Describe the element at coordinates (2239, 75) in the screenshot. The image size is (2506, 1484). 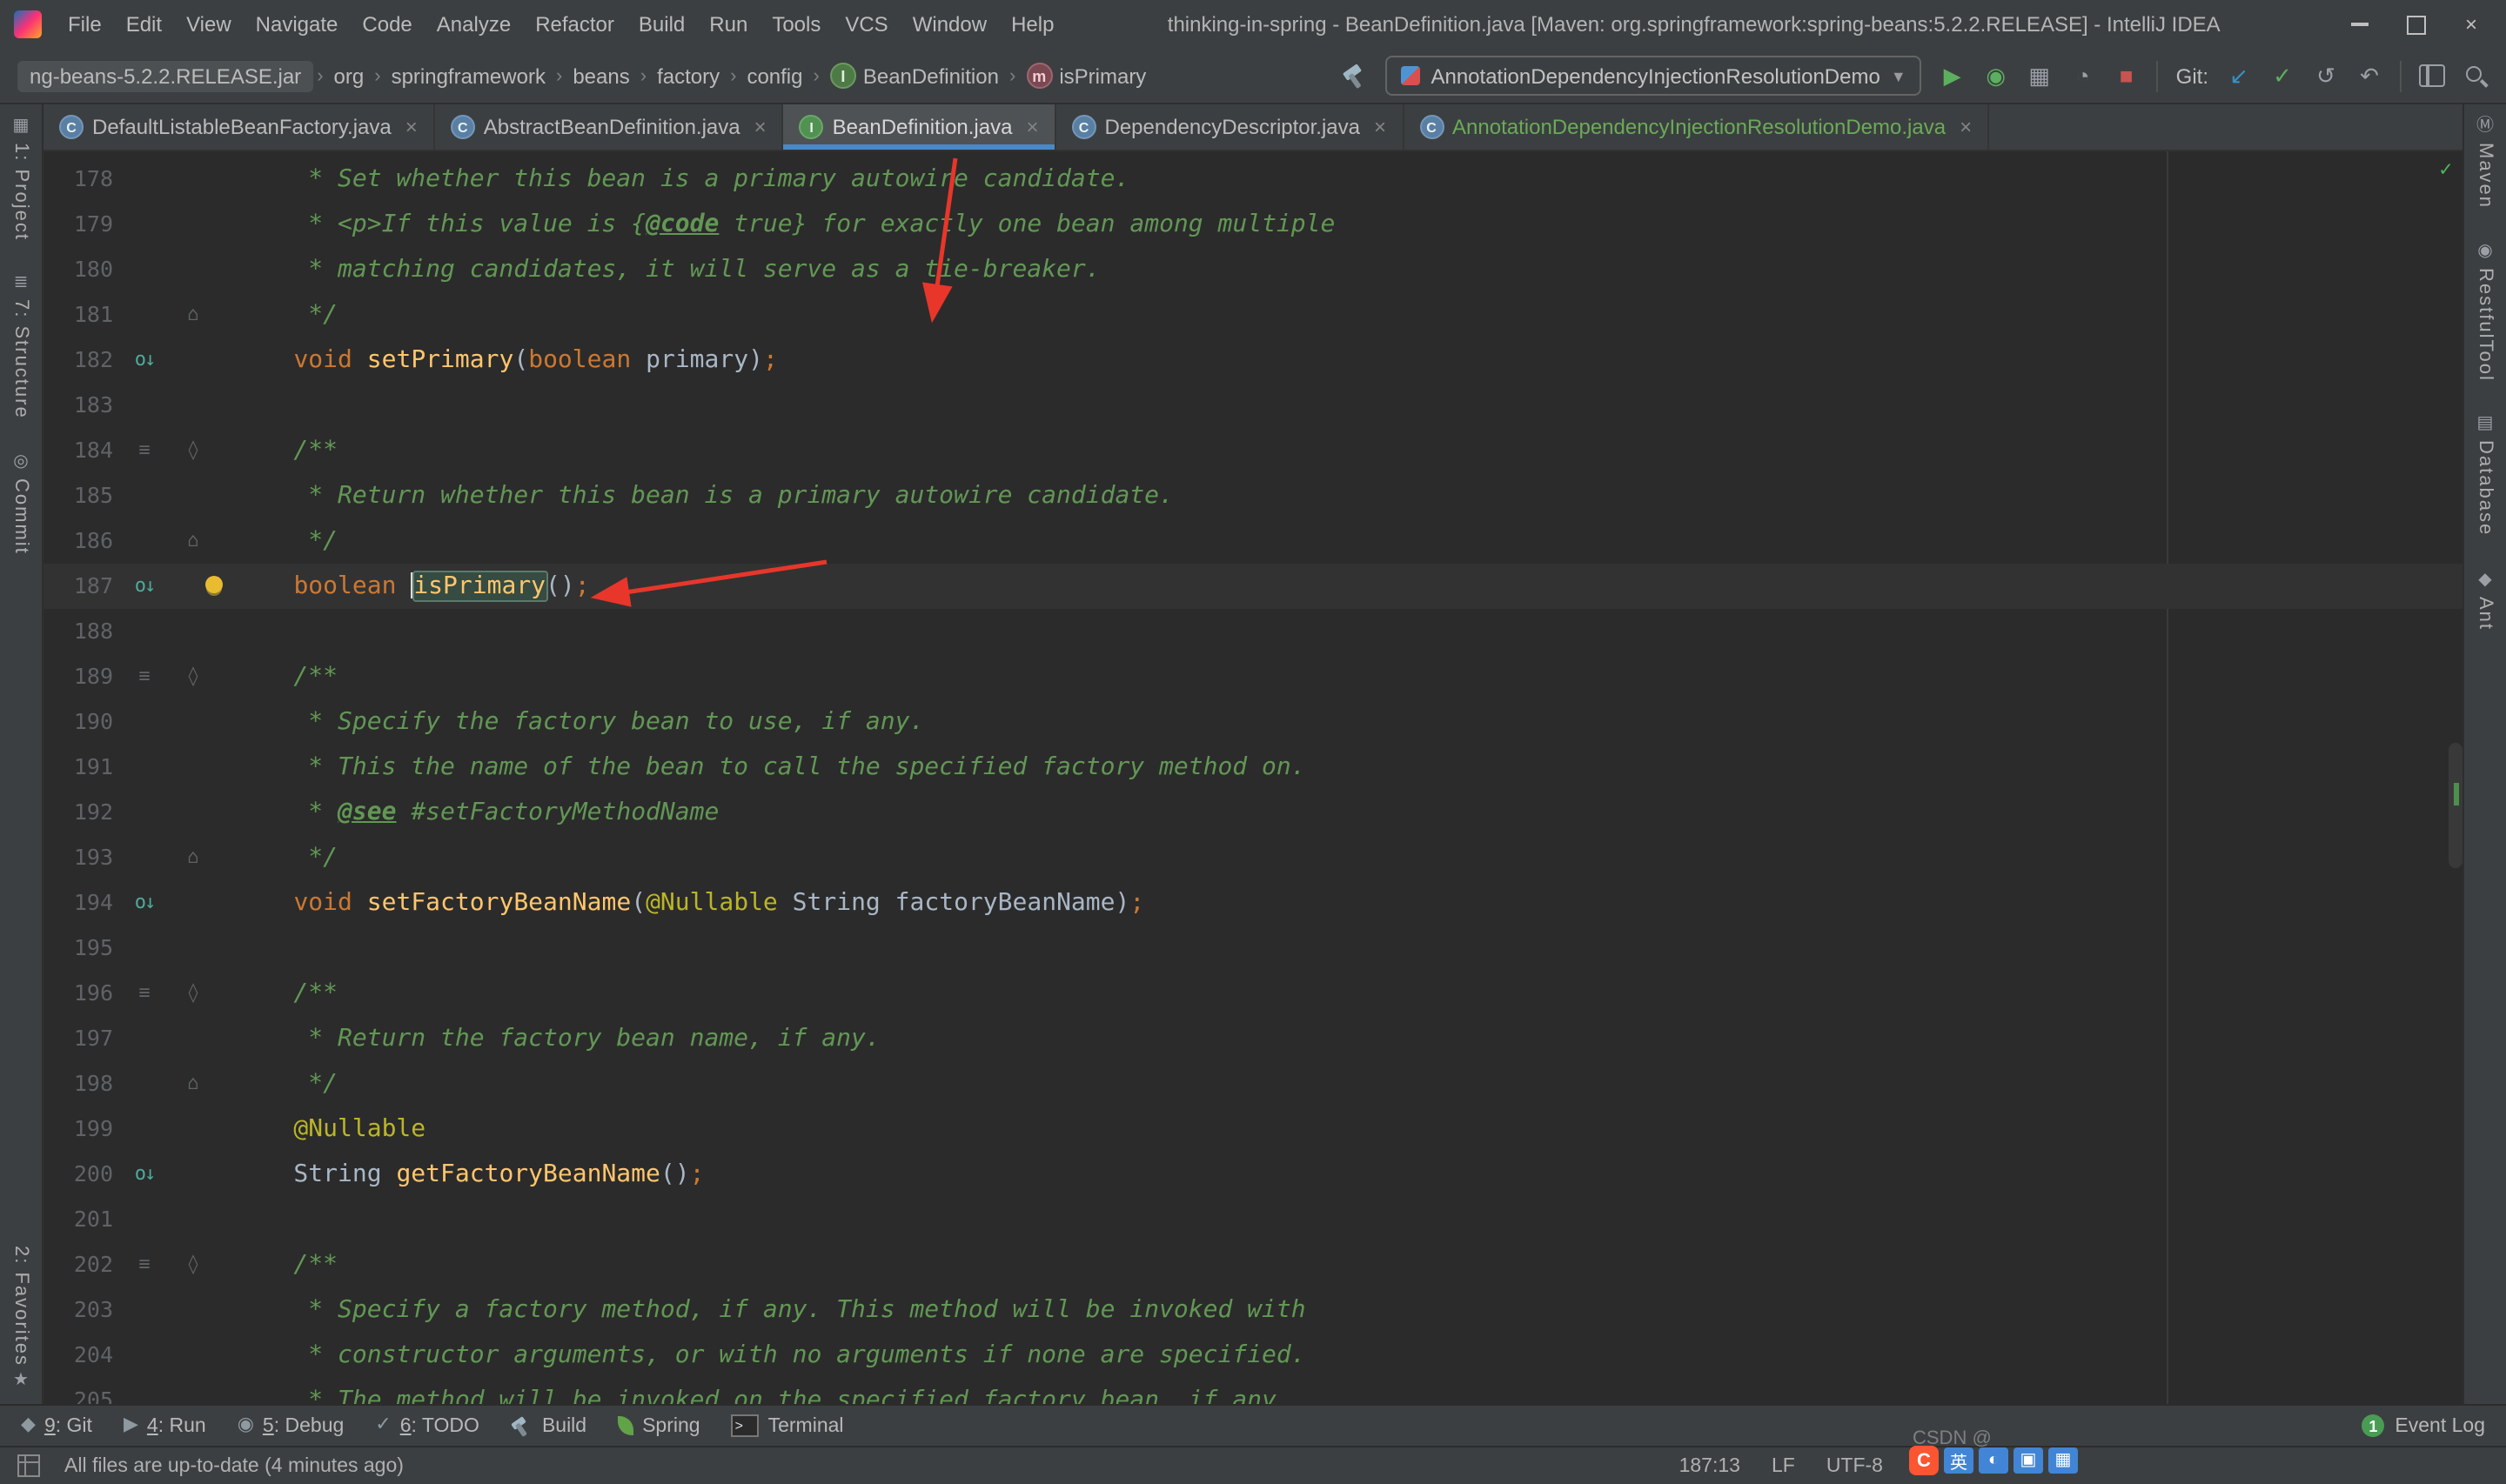
I see `git-update-project-button: ↙` at that location.